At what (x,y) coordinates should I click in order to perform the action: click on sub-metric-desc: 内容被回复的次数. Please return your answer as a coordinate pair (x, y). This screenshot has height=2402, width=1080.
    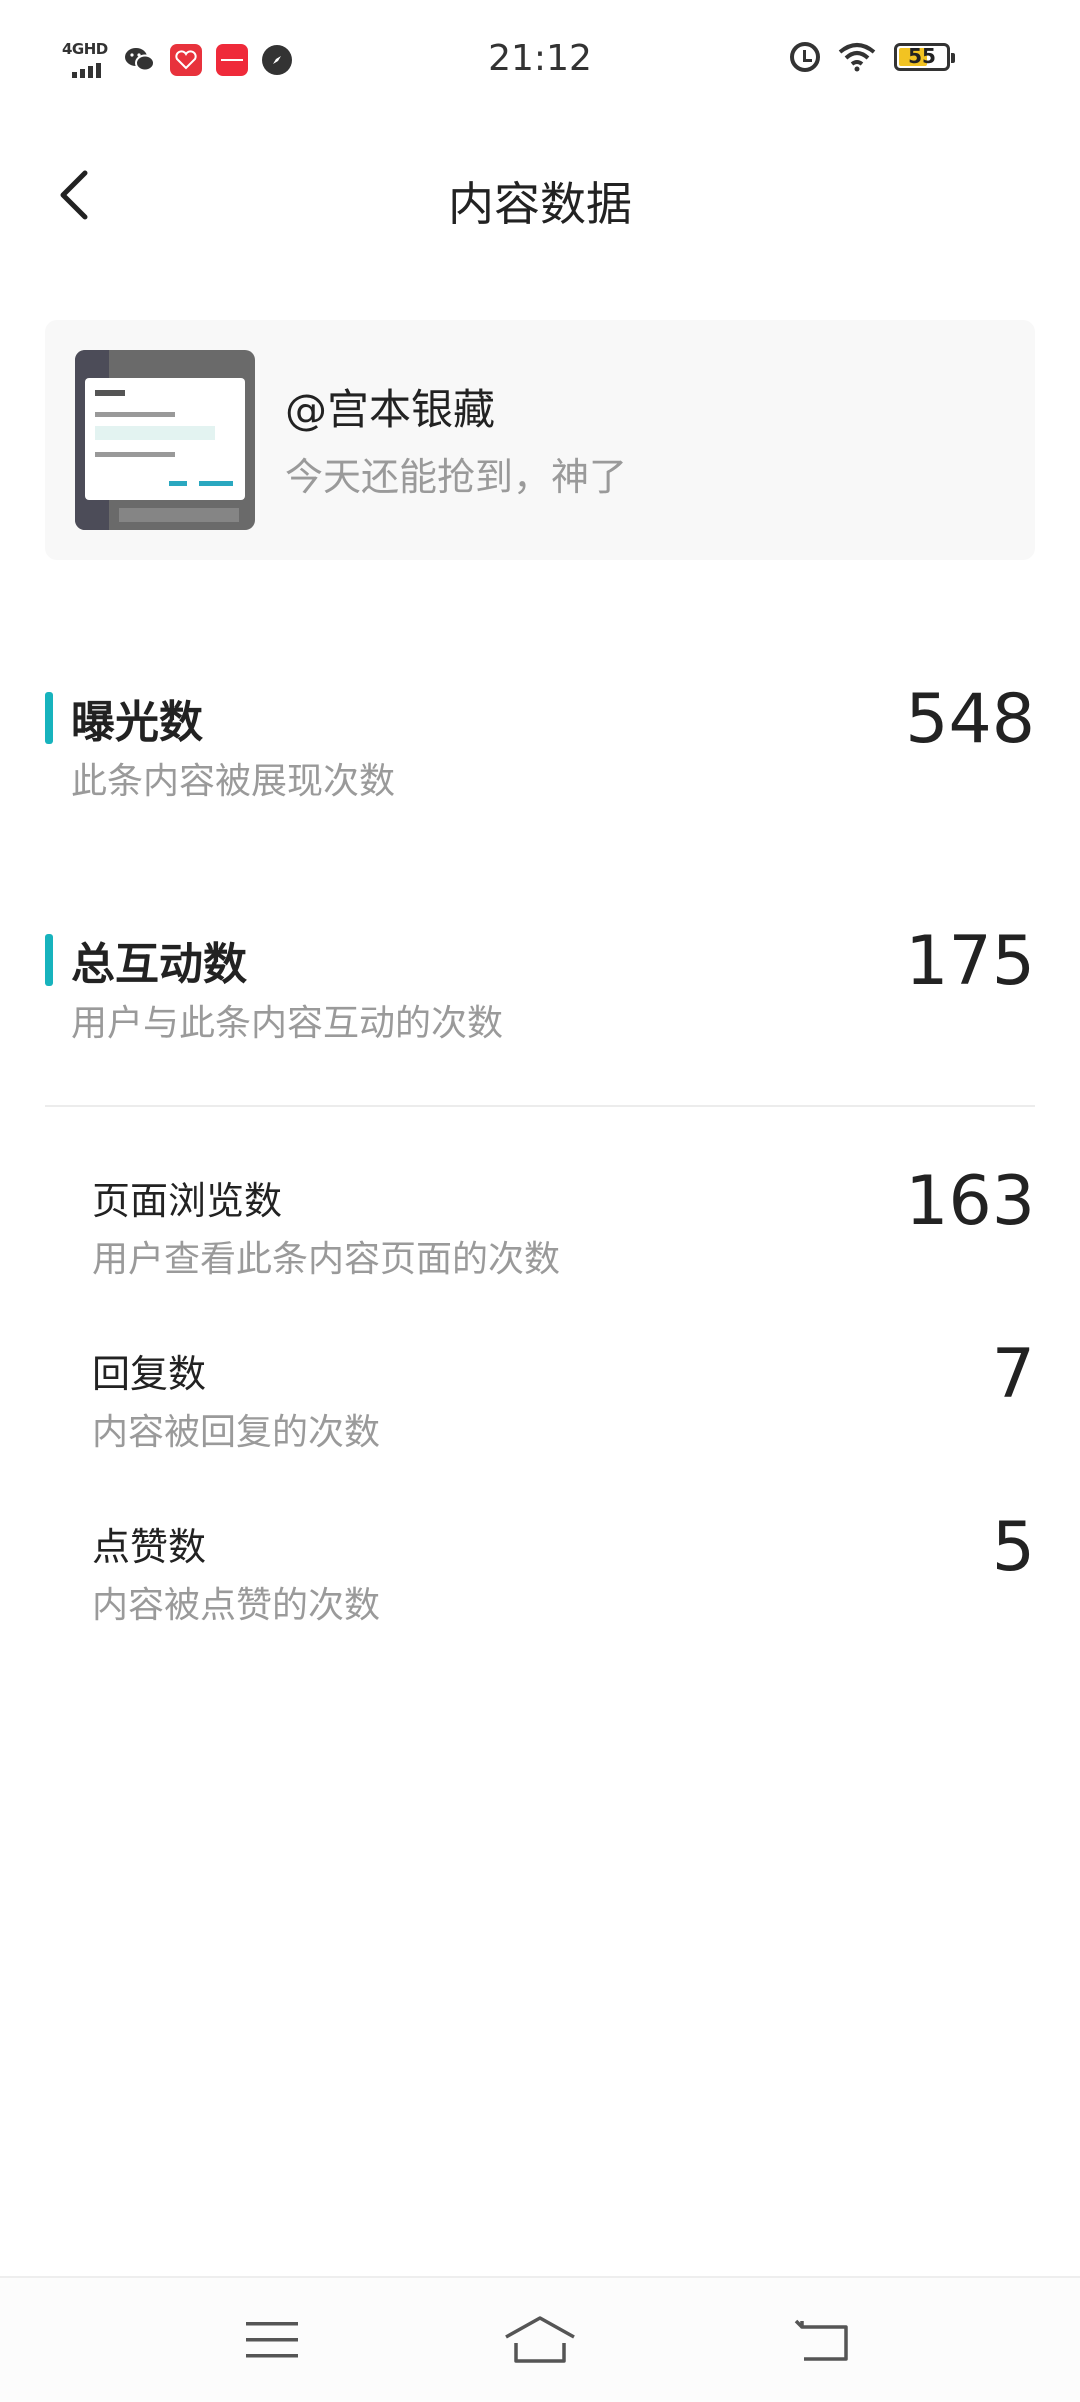
    Looking at the image, I should click on (236, 1432).